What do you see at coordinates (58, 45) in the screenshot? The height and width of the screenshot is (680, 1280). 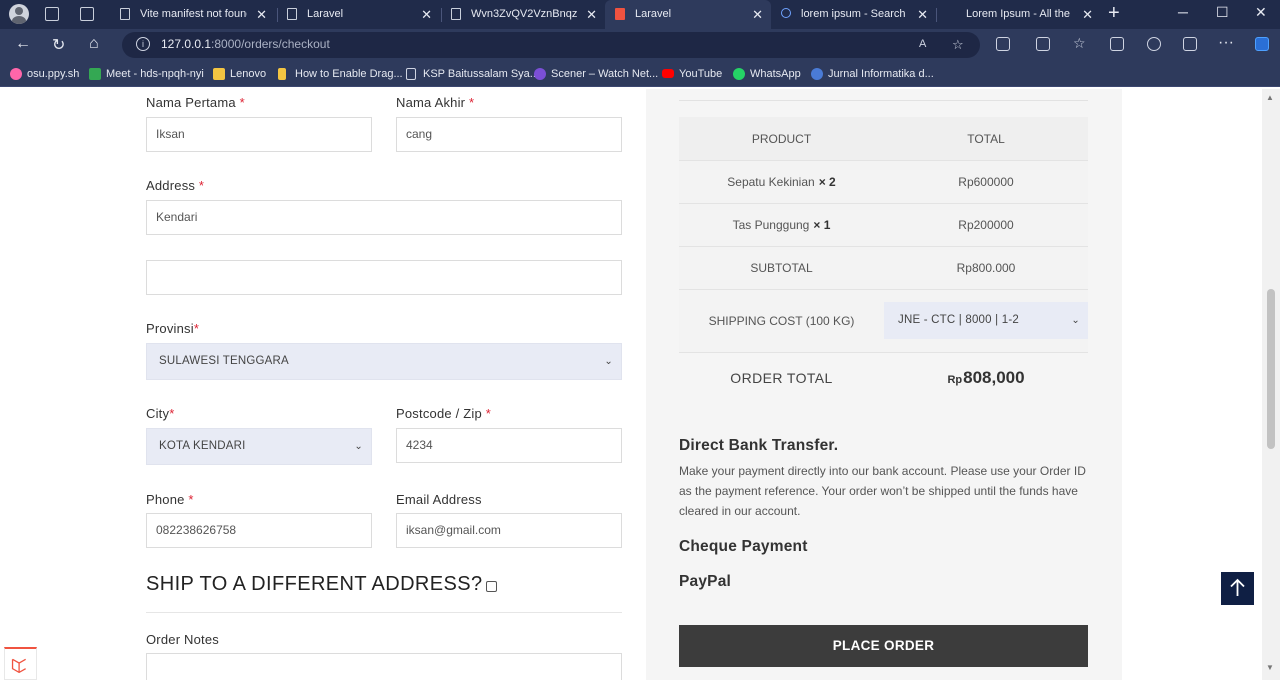 I see `refresh-button: ↻` at bounding box center [58, 45].